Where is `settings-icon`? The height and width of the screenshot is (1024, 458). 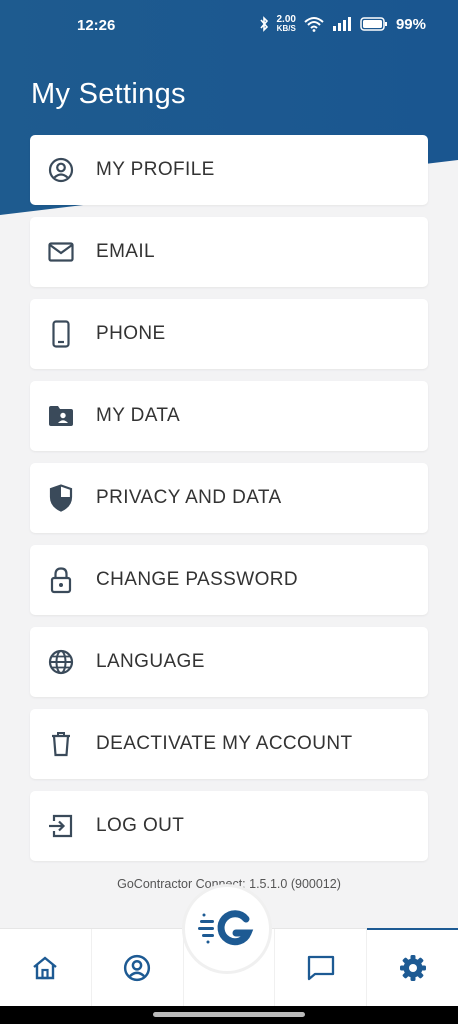
settings-icon is located at coordinates (412, 967).